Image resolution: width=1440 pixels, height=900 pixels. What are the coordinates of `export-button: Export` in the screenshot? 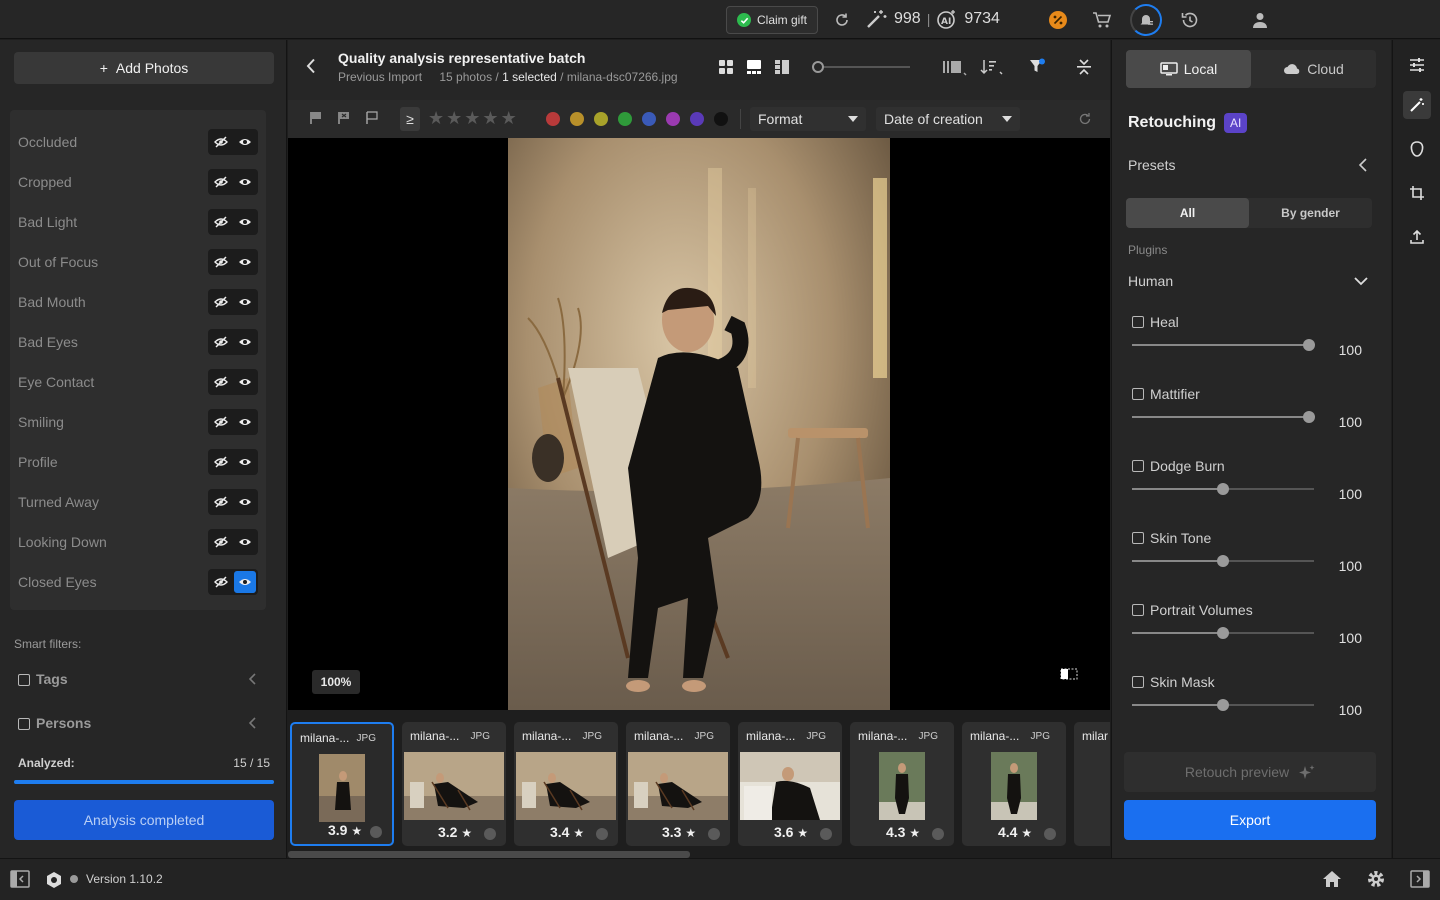 It's located at (1250, 820).